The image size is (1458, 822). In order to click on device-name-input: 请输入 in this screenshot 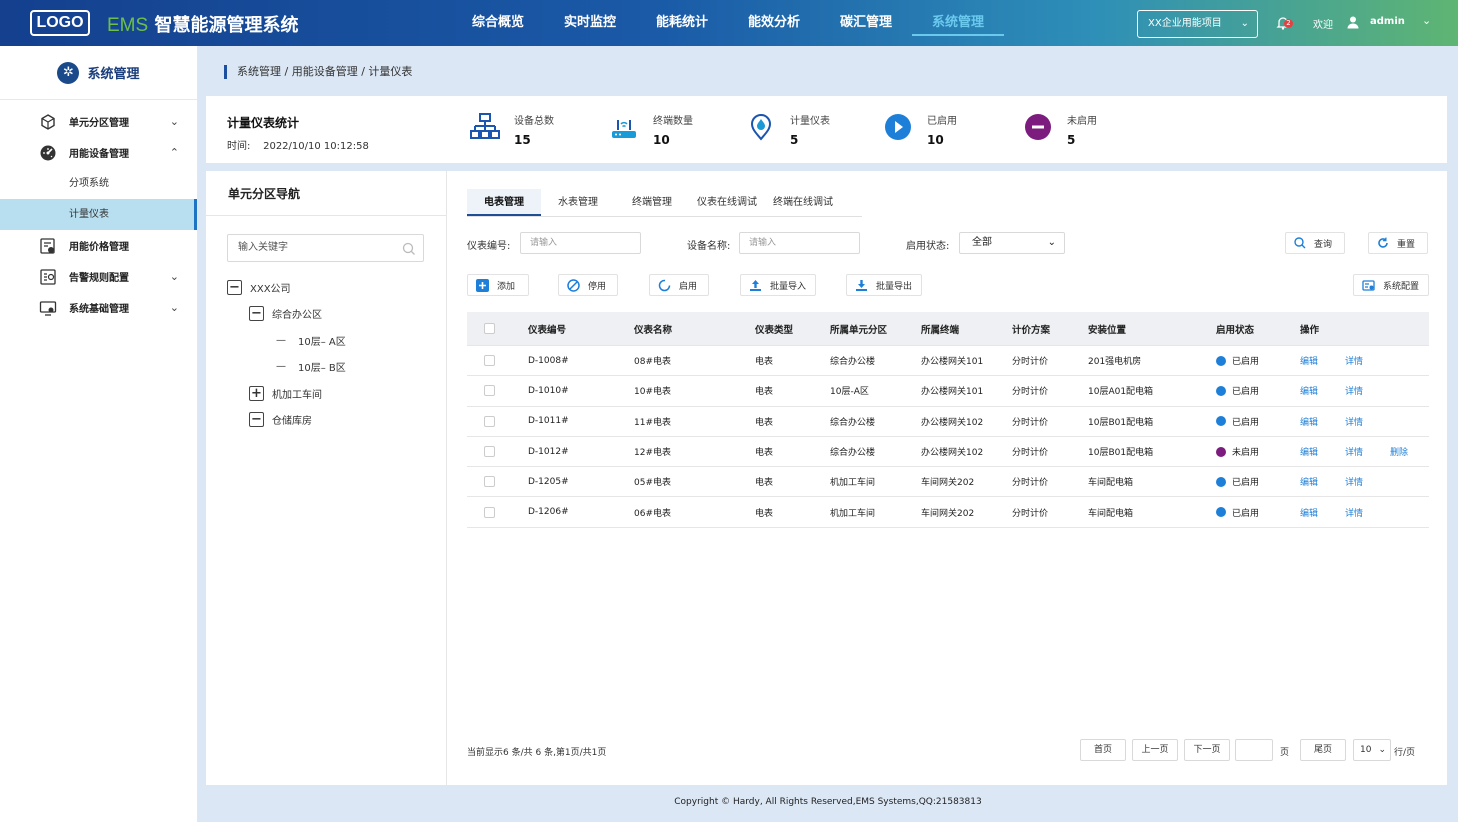, I will do `click(799, 243)`.